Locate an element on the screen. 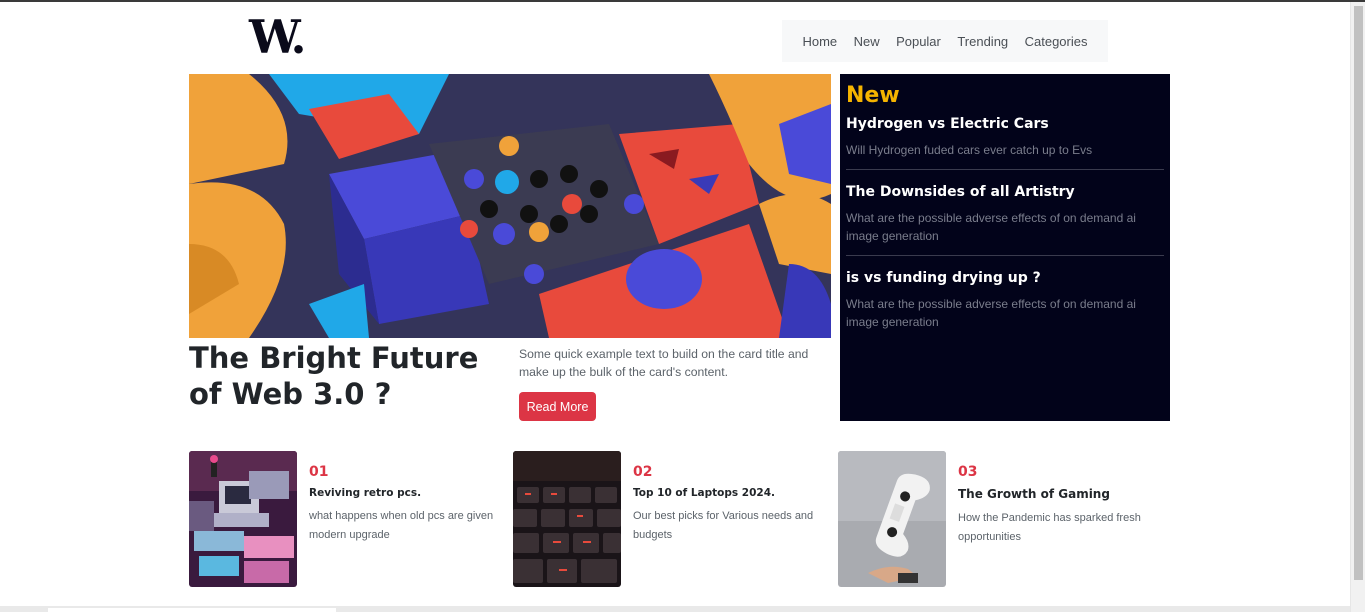 This screenshot has height=612, width=1365. read-more-button: Read More is located at coordinates (557, 406).